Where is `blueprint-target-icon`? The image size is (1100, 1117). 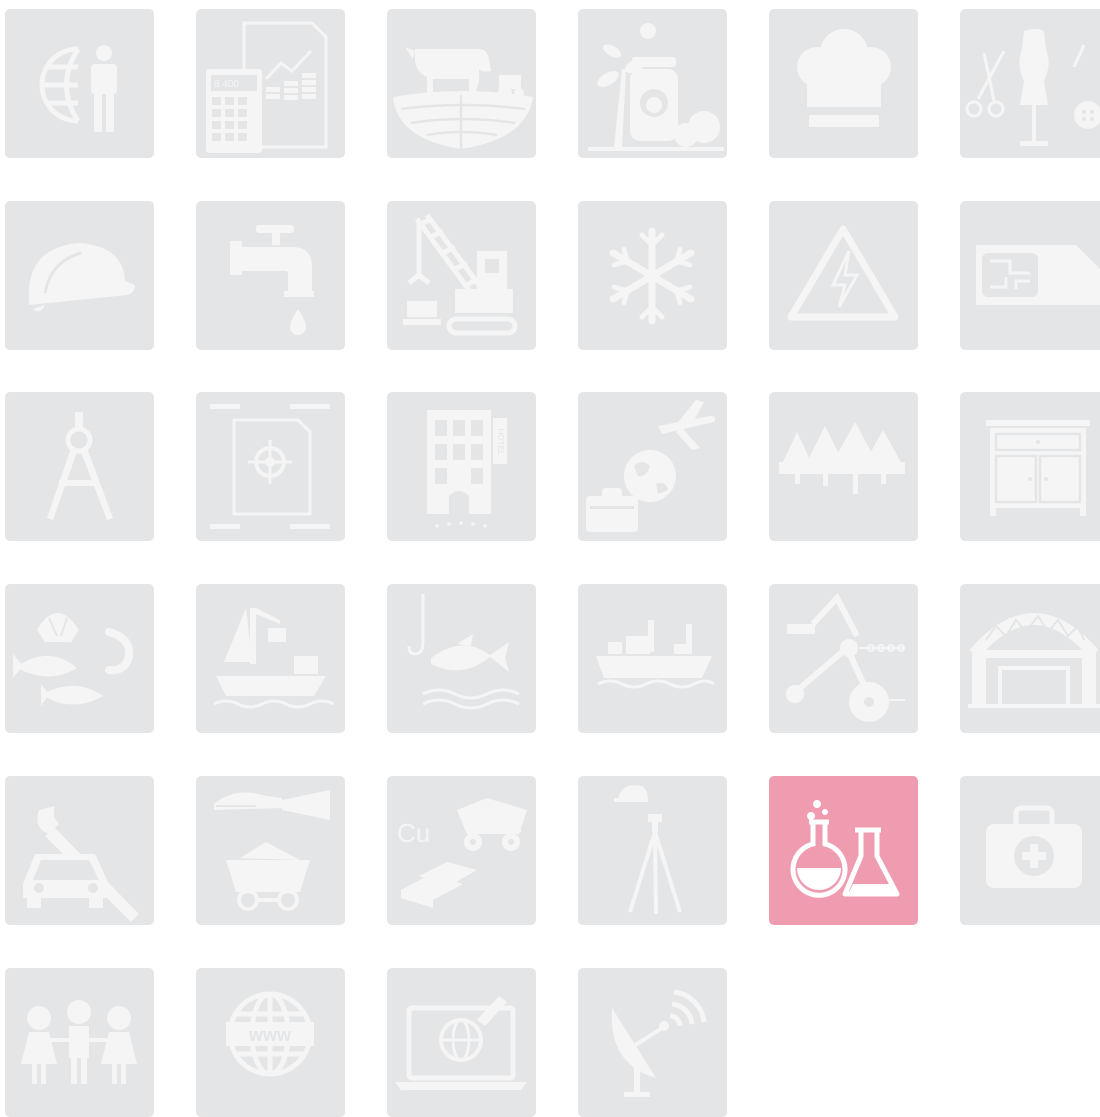 blueprint-target-icon is located at coordinates (270, 466).